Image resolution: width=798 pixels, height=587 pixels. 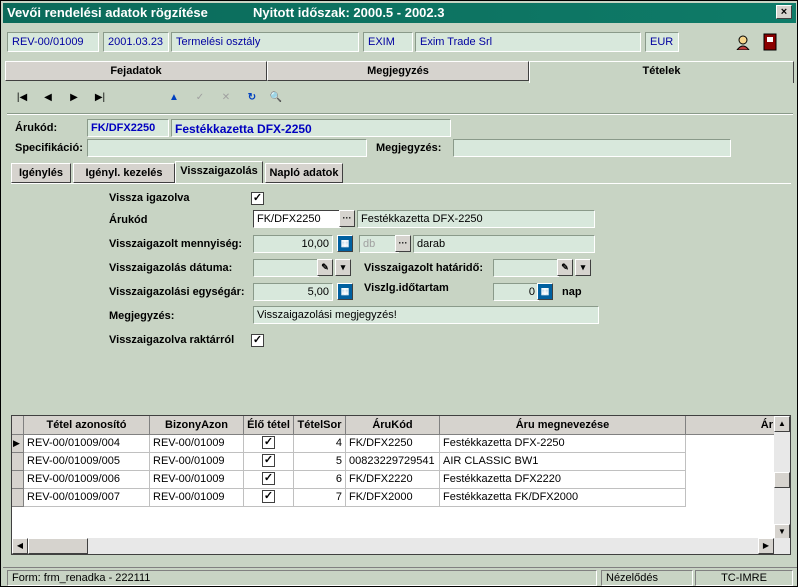 I want to click on subtab-igenyl-kezeles: Igényl. kezelés, so click(x=124, y=173).